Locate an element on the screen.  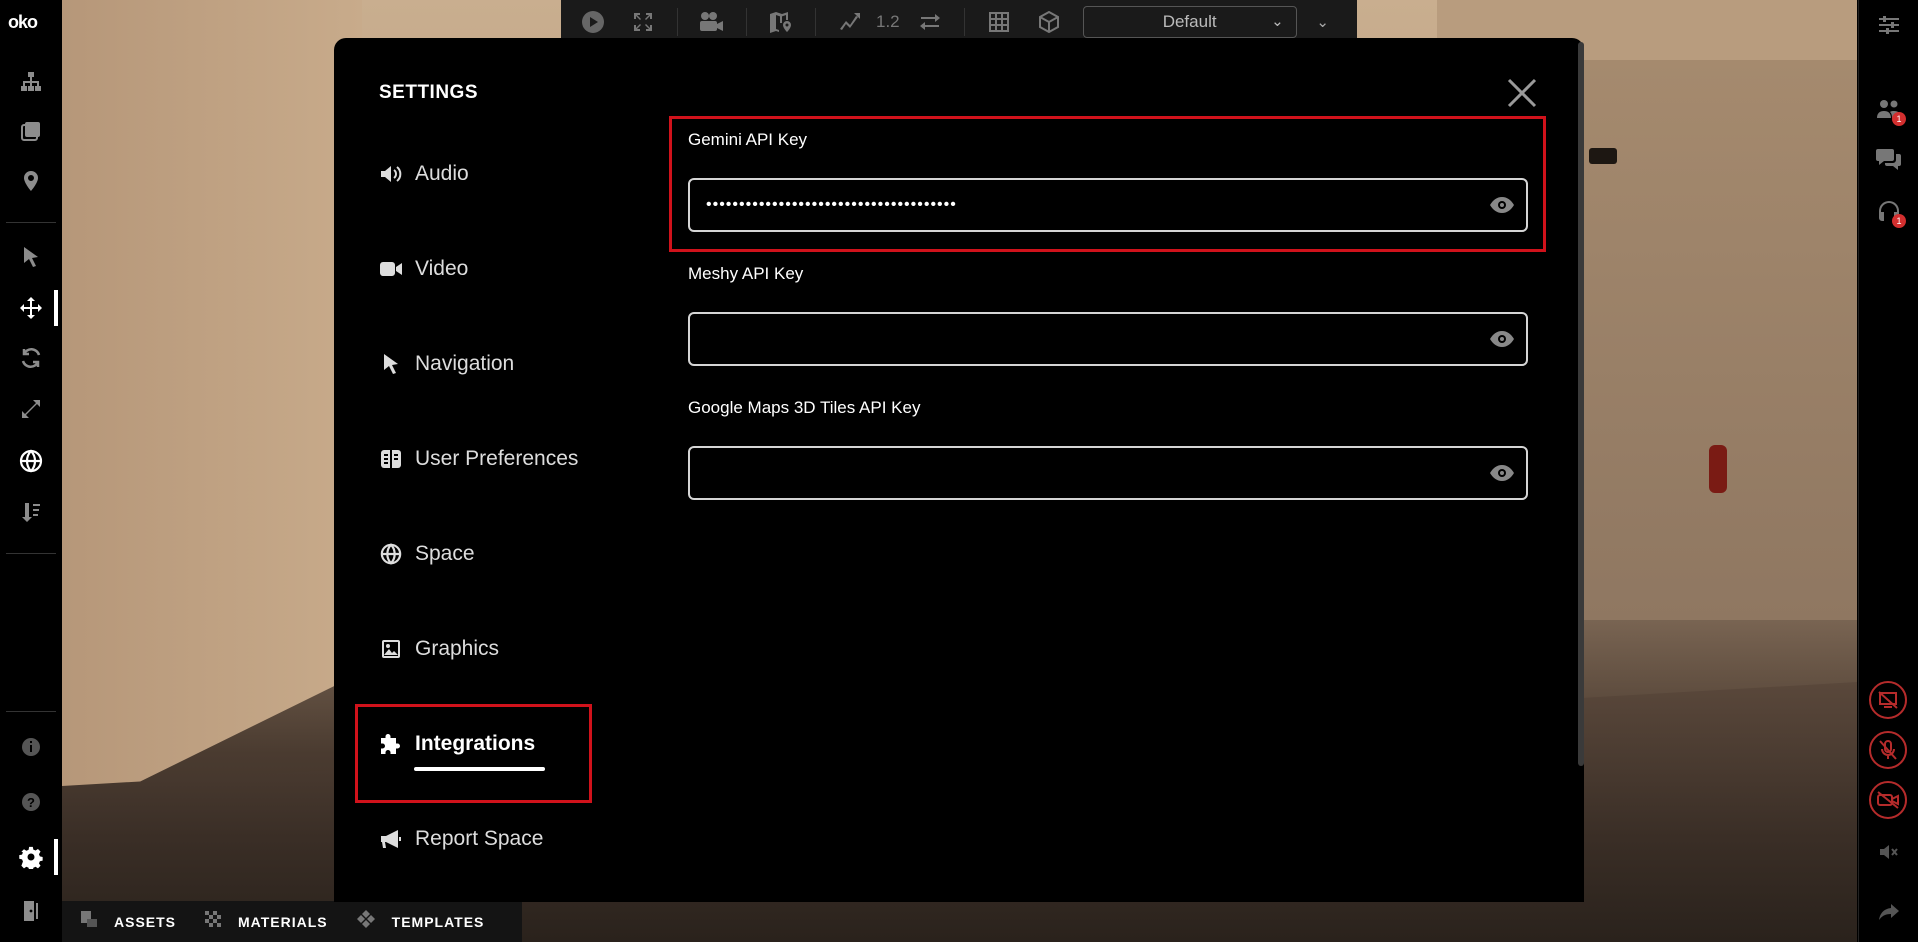
grid-icon is located at coordinates (999, 22).